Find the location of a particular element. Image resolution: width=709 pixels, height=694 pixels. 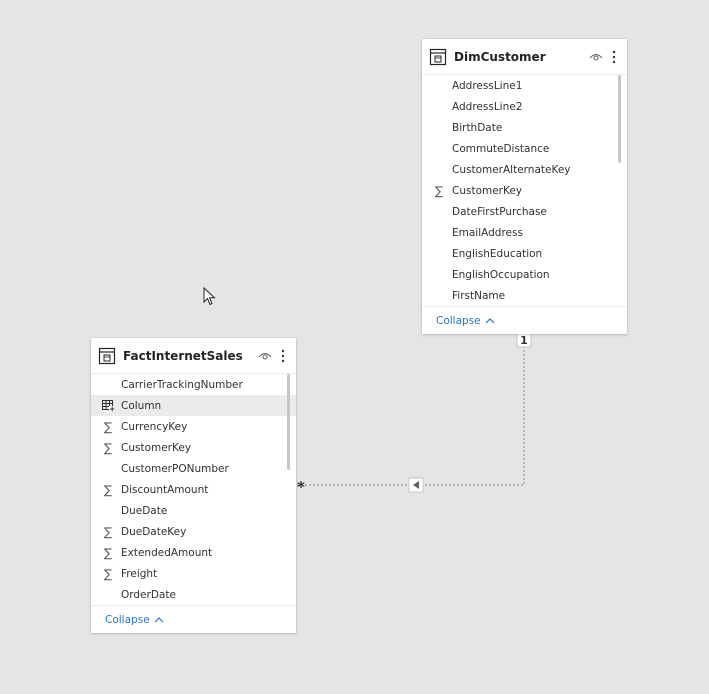

field-name: FirstName is located at coordinates (479, 295).